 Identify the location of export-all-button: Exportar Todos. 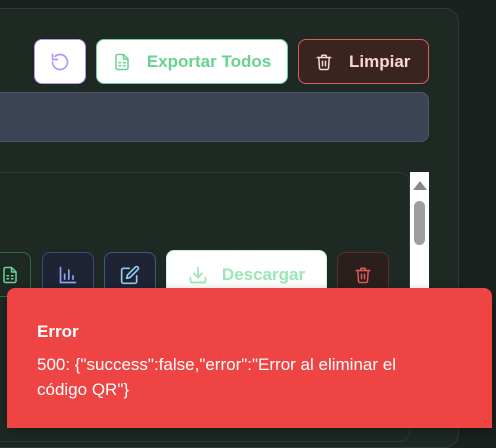
(192, 61).